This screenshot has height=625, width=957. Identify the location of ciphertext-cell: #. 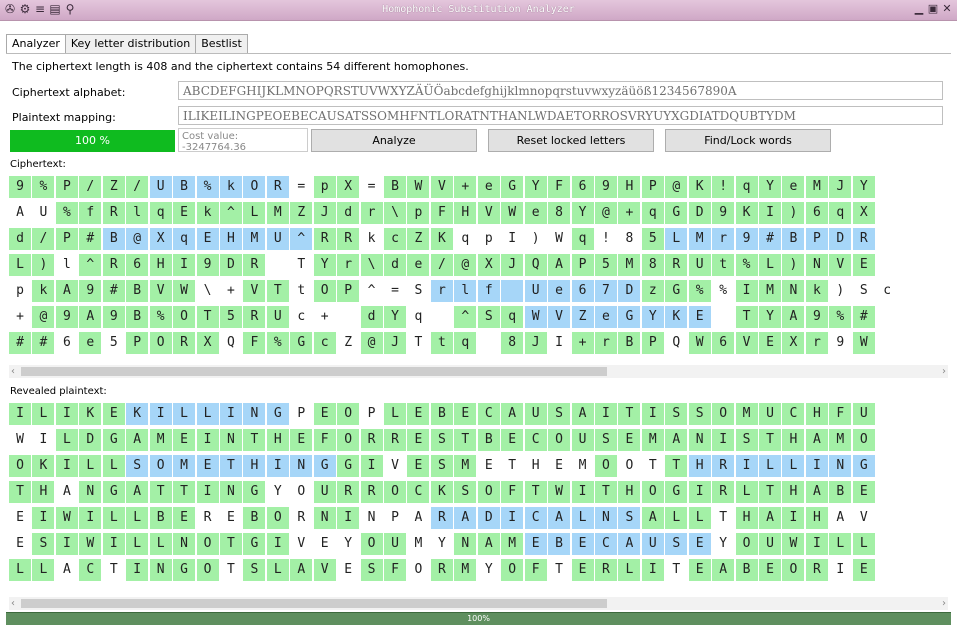
(113, 291).